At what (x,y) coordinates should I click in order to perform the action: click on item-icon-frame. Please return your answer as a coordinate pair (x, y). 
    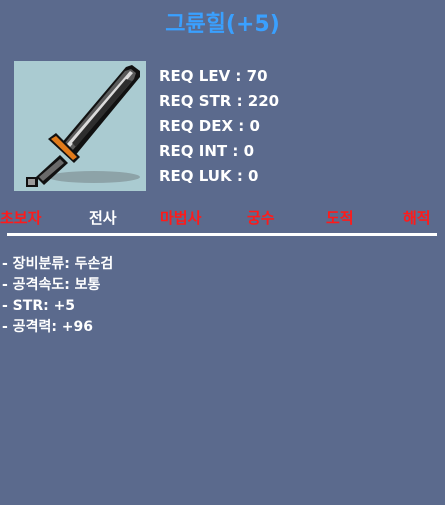
    Looking at the image, I should click on (80, 126).